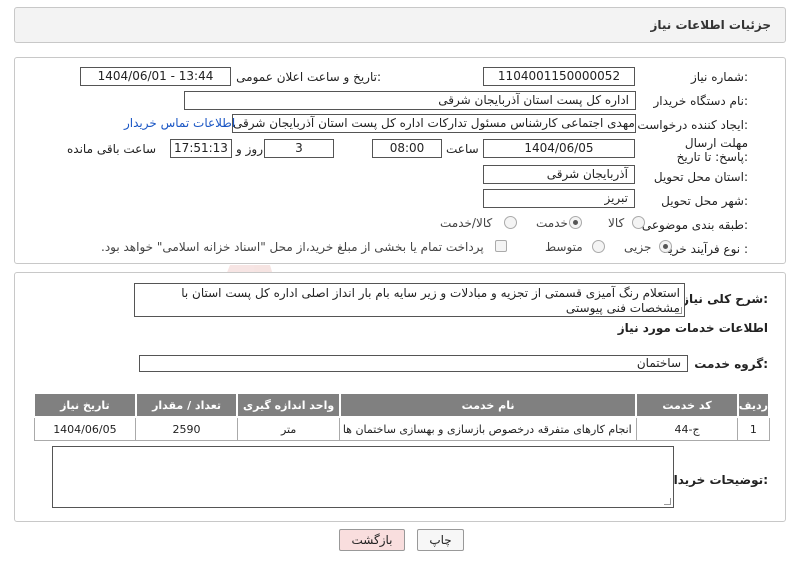 The width and height of the screenshot is (788, 566). I want to click on category-radio-service, so click(575, 222).